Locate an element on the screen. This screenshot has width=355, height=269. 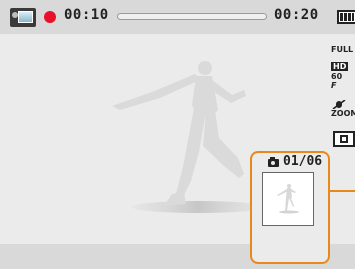
camera-icon is located at coordinates (273, 162).